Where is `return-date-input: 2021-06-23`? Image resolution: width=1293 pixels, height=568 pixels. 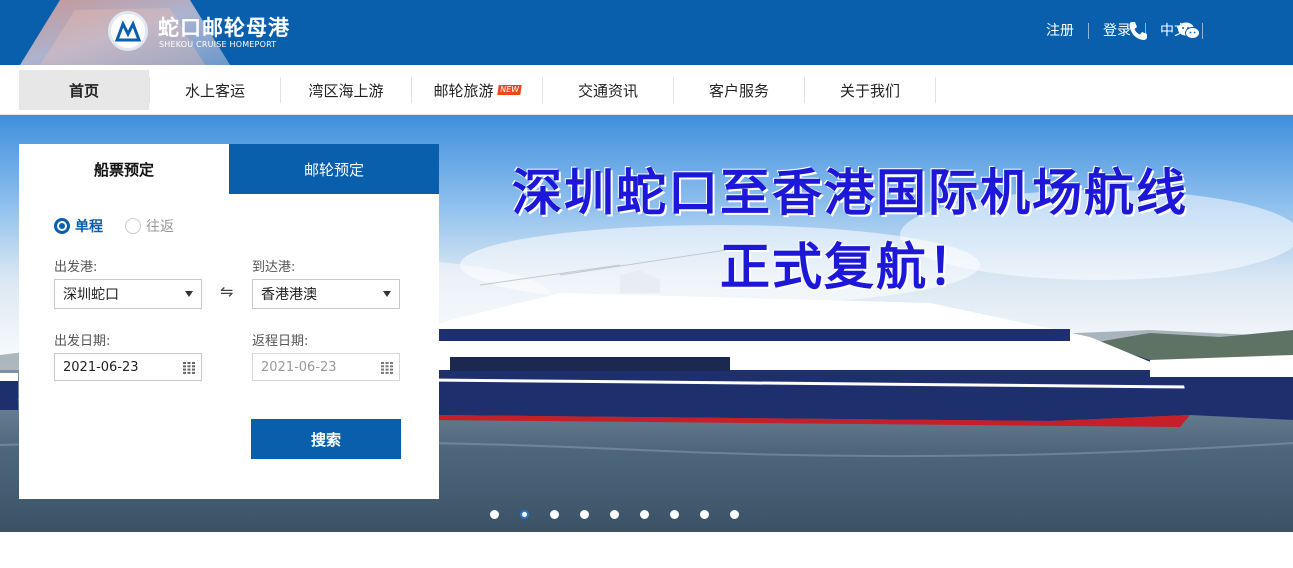
return-date-input: 2021-06-23 is located at coordinates (326, 367).